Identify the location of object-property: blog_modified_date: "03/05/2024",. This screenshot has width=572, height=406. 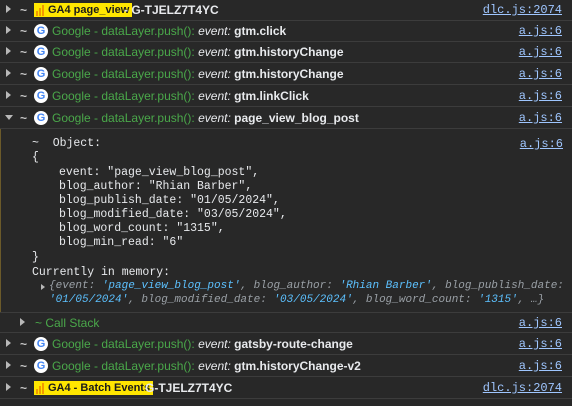
(173, 214).